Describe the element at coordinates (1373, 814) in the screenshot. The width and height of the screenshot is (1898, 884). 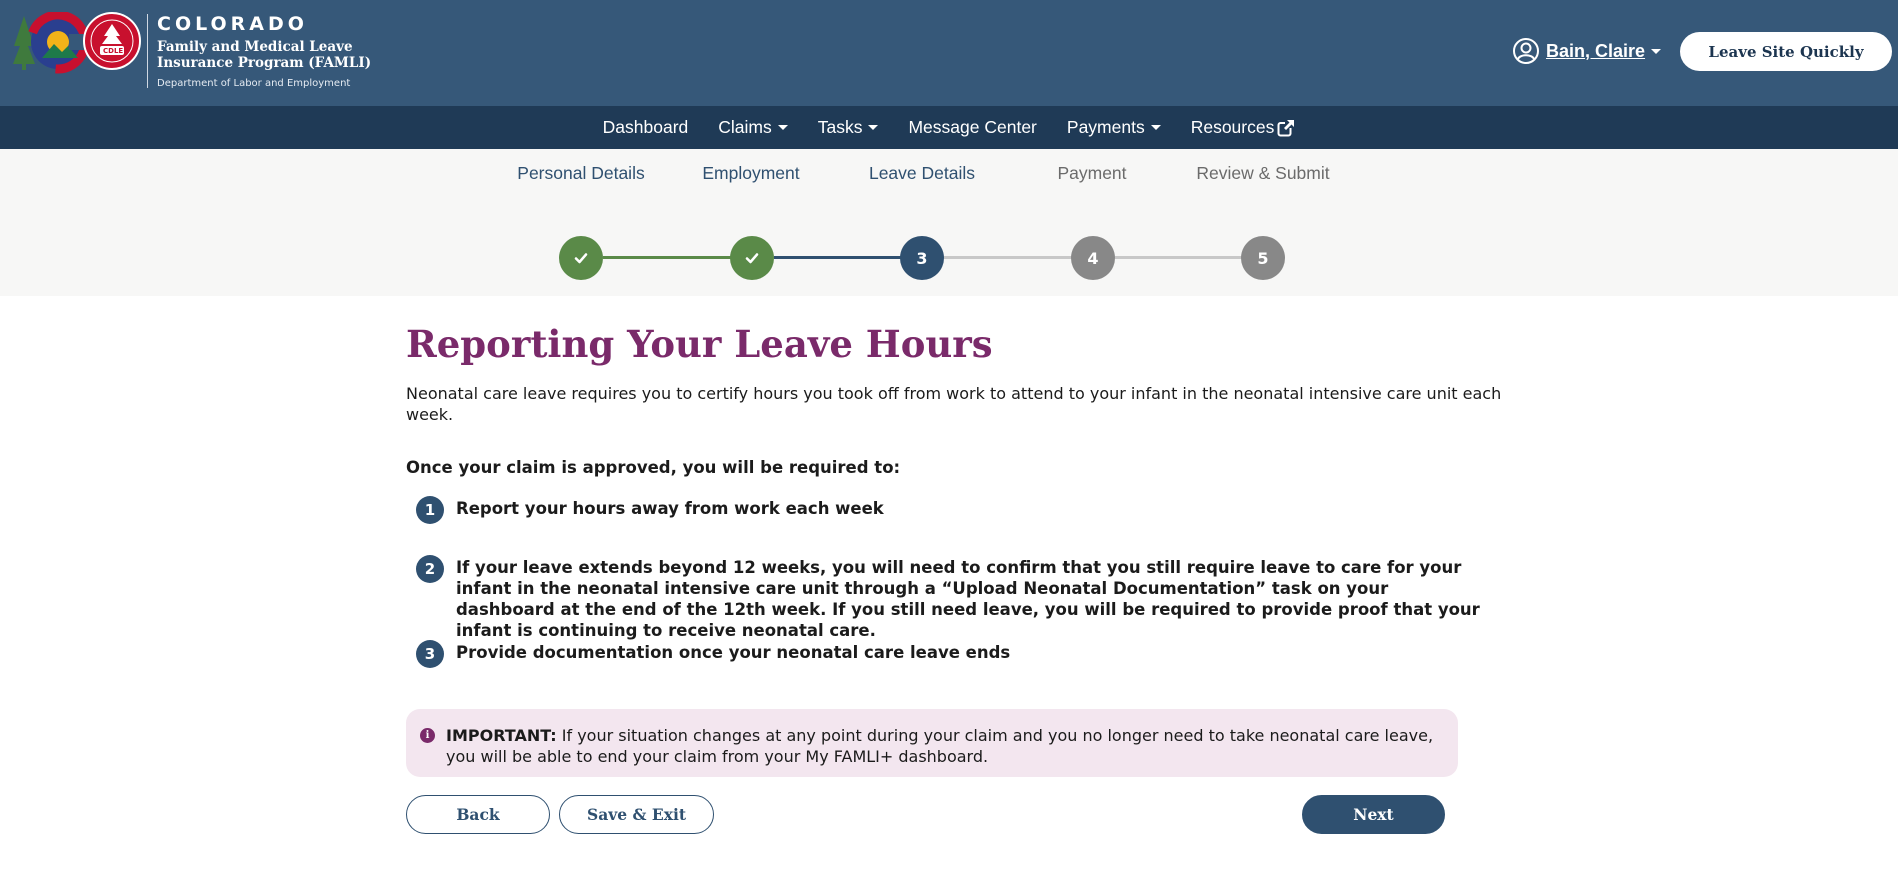
I see `next-button: Next` at that location.